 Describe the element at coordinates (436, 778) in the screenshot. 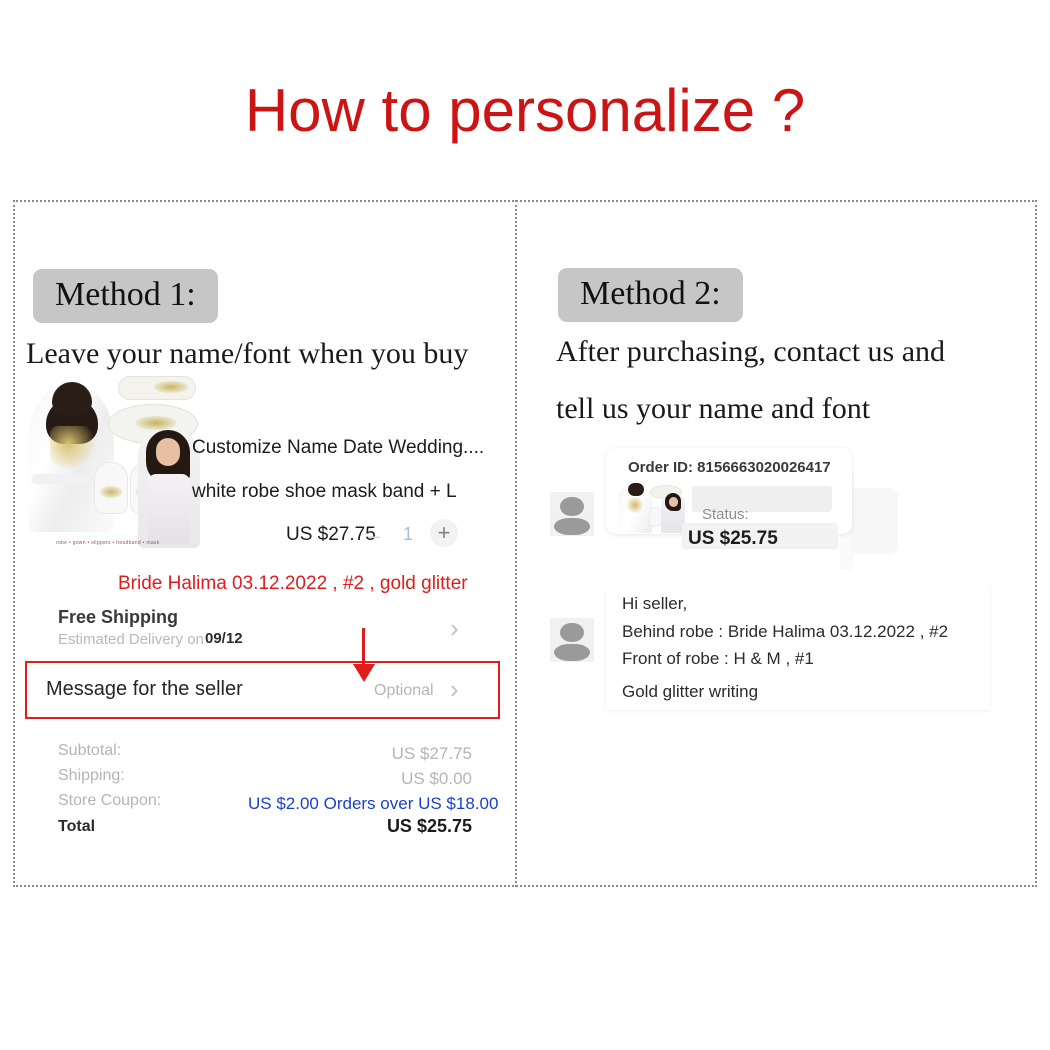

I see `shipping-value: US $0.00` at that location.